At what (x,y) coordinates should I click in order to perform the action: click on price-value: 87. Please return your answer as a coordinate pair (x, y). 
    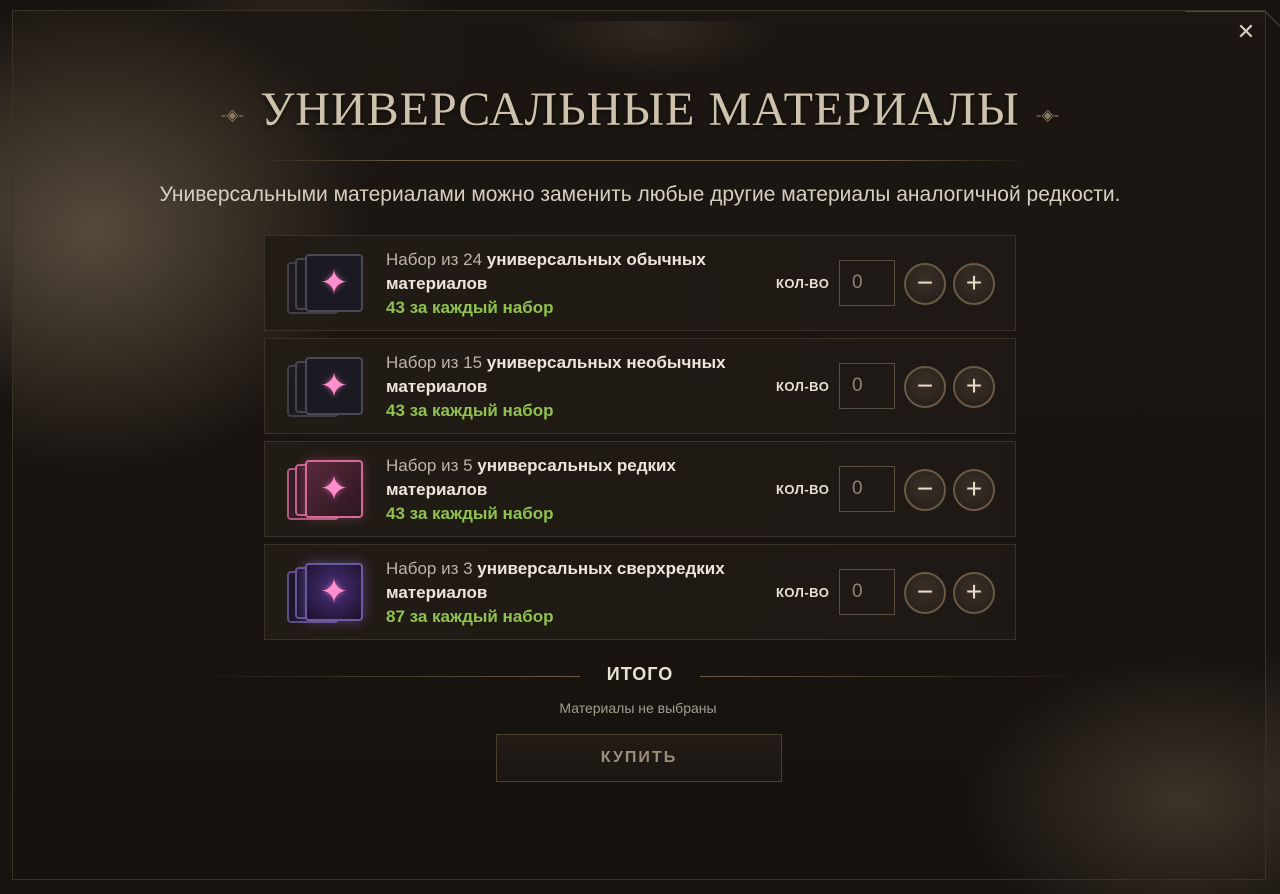
    Looking at the image, I should click on (395, 616).